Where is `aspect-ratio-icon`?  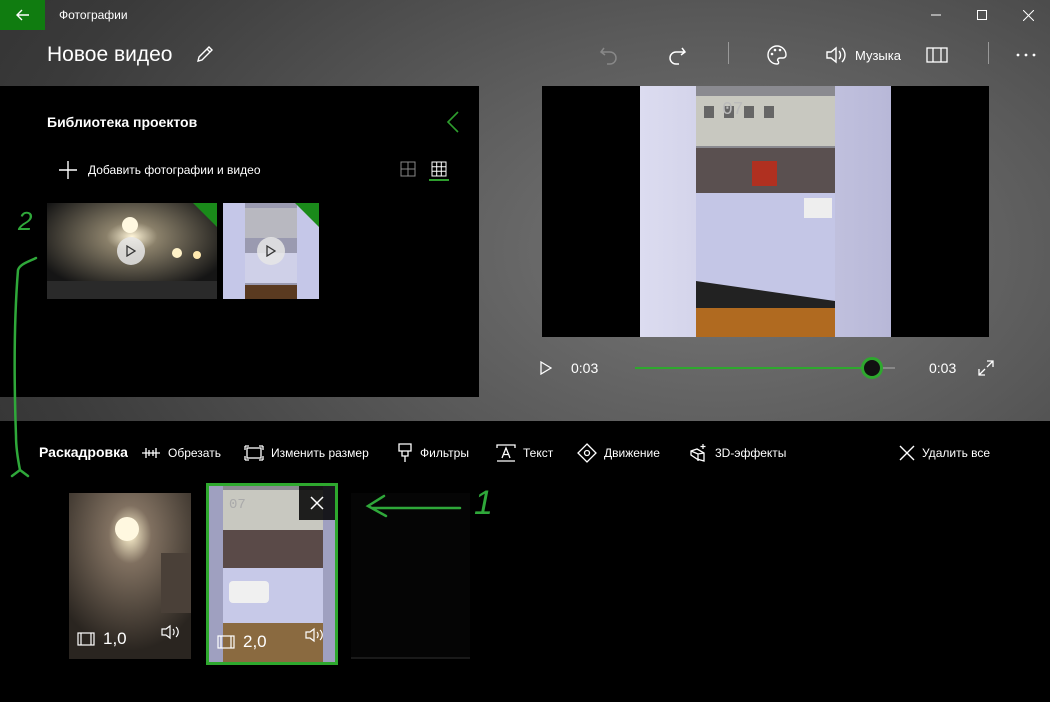
aspect-ratio-icon is located at coordinates (937, 55).